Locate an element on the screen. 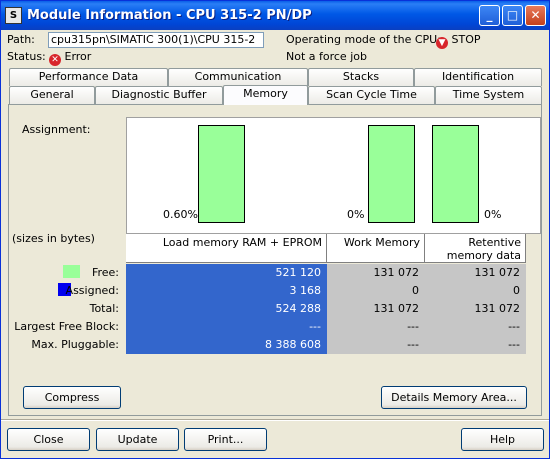 Image resolution: width=550 pixels, height=459 pixels. column-header-load-memory: Load memory RAM + EPROM is located at coordinates (226, 248).